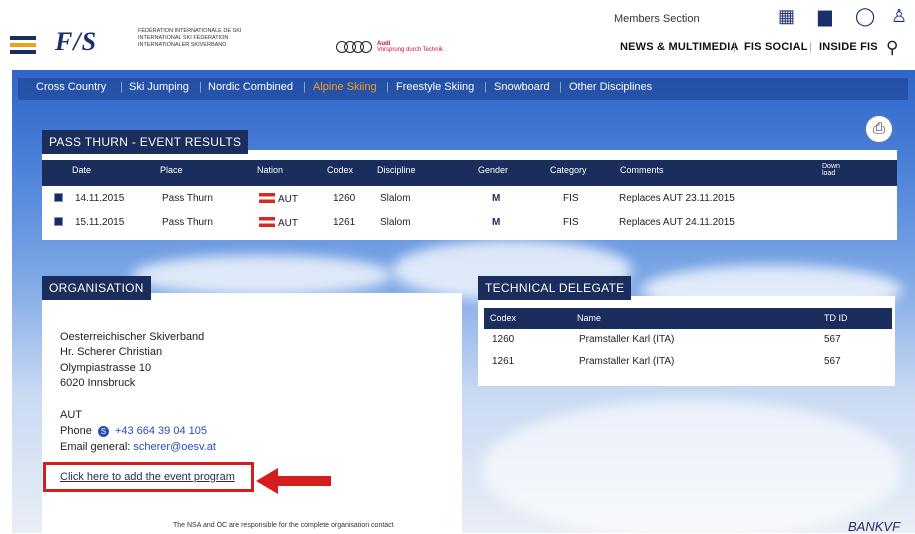 The width and height of the screenshot is (915, 534). Describe the element at coordinates (270, 170) in the screenshot. I see `col-nation: Nation` at that location.